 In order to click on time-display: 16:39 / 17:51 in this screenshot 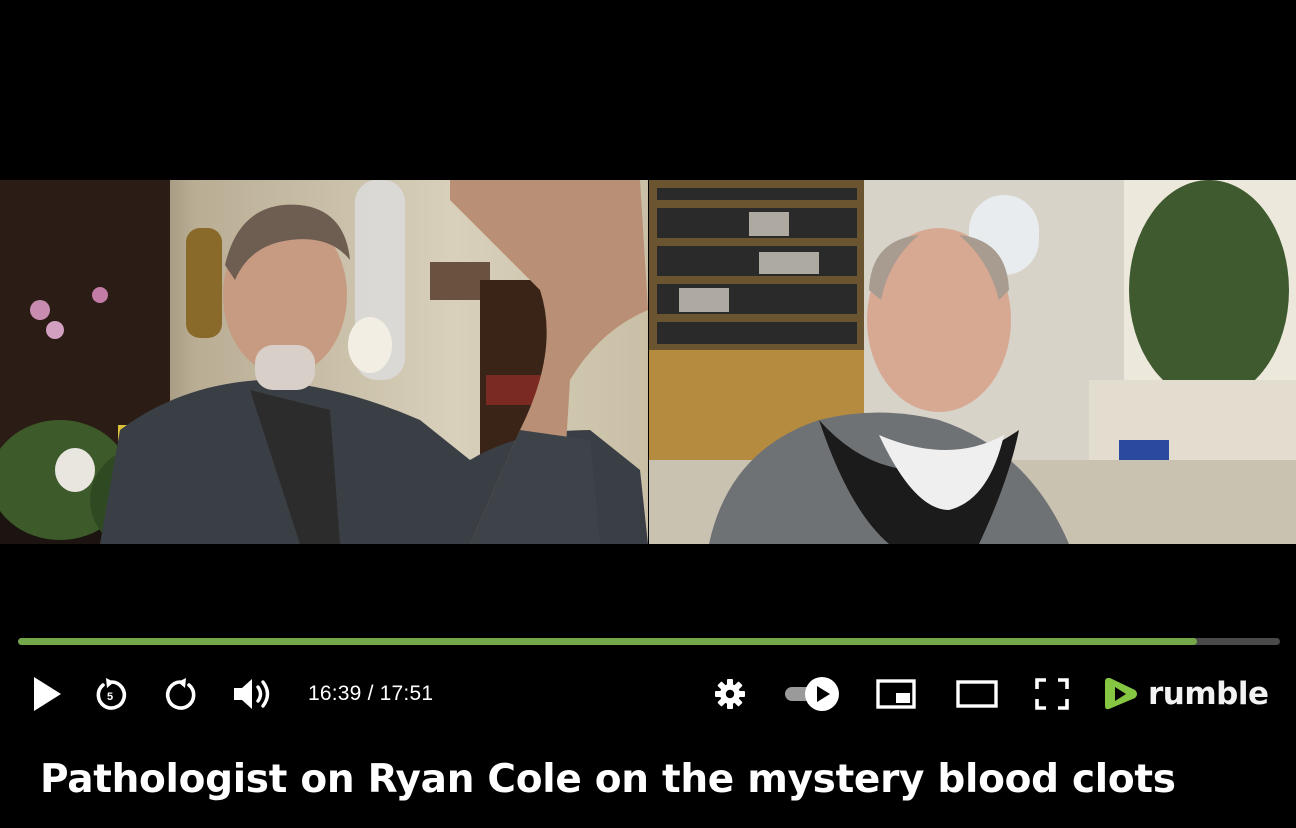, I will do `click(370, 694)`.